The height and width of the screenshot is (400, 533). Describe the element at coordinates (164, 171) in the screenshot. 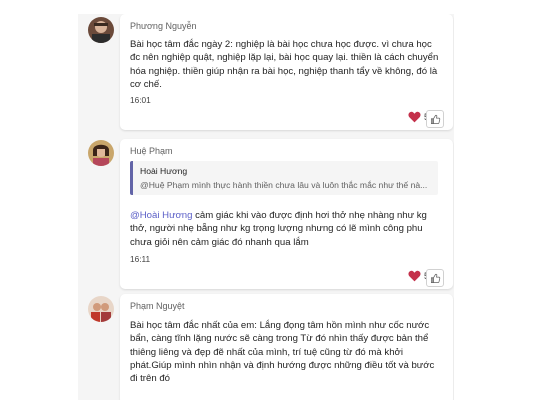

I see `quoted-author: Hoài Hương` at that location.